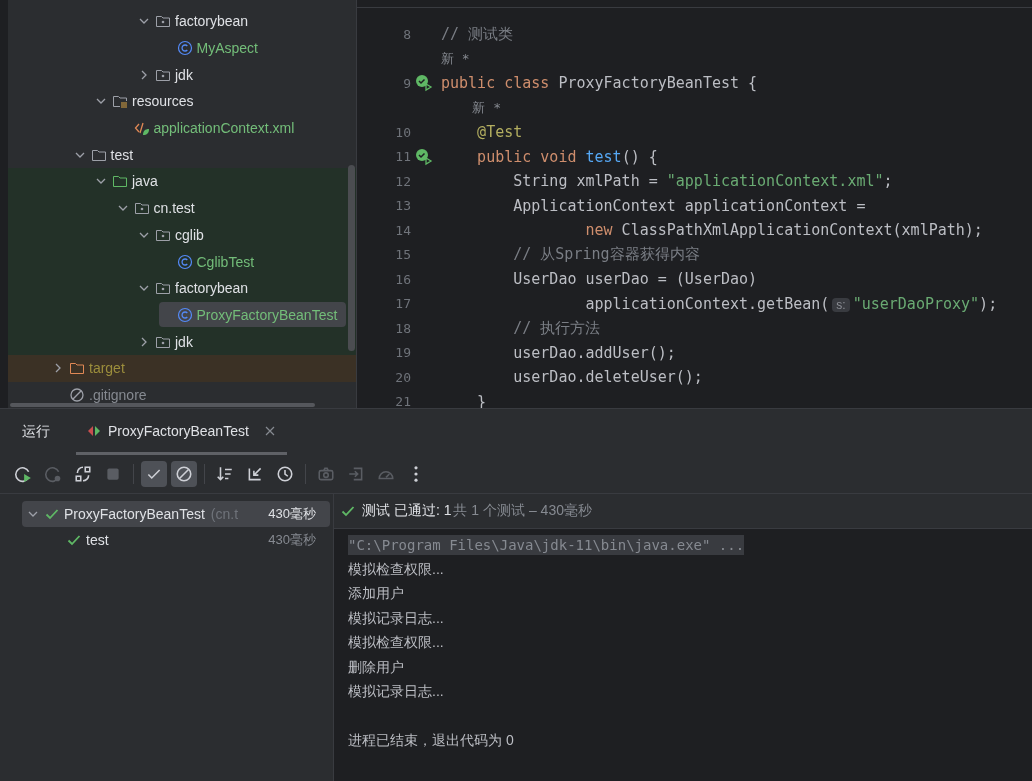  I want to click on collapse-icon, so click(255, 474).